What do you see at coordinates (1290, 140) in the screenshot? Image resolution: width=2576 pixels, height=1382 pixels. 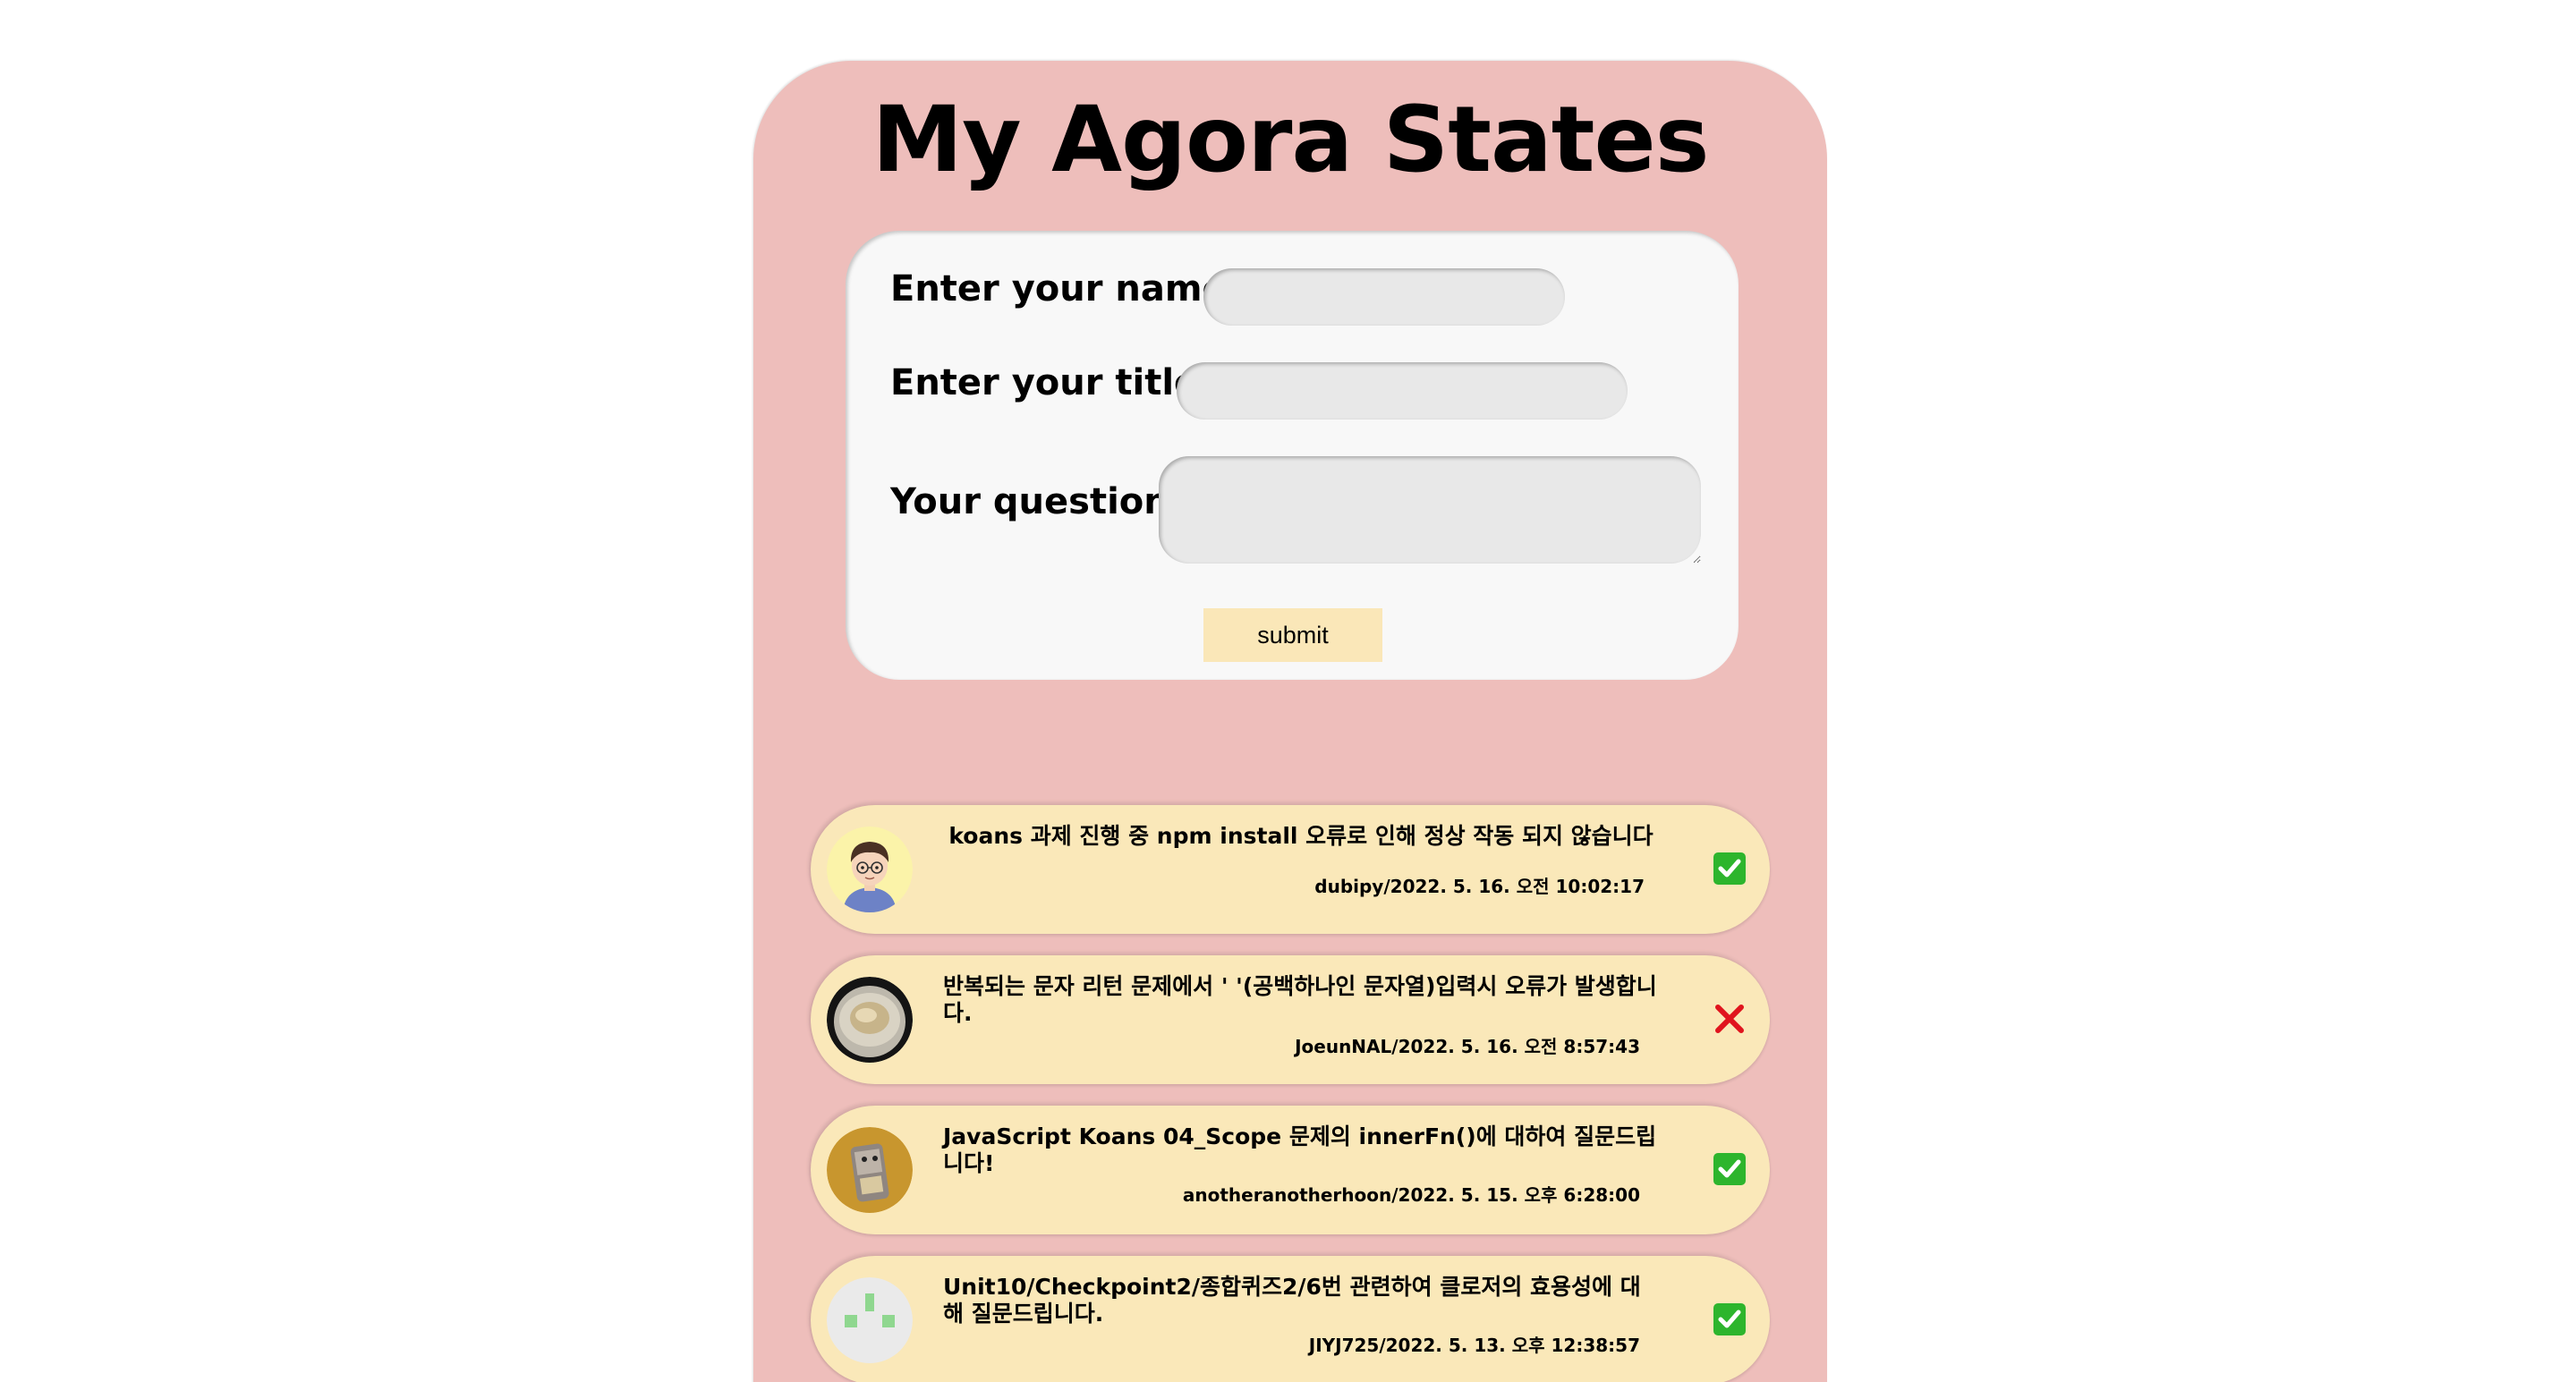 I see `page-title: My Agora States` at bounding box center [1290, 140].